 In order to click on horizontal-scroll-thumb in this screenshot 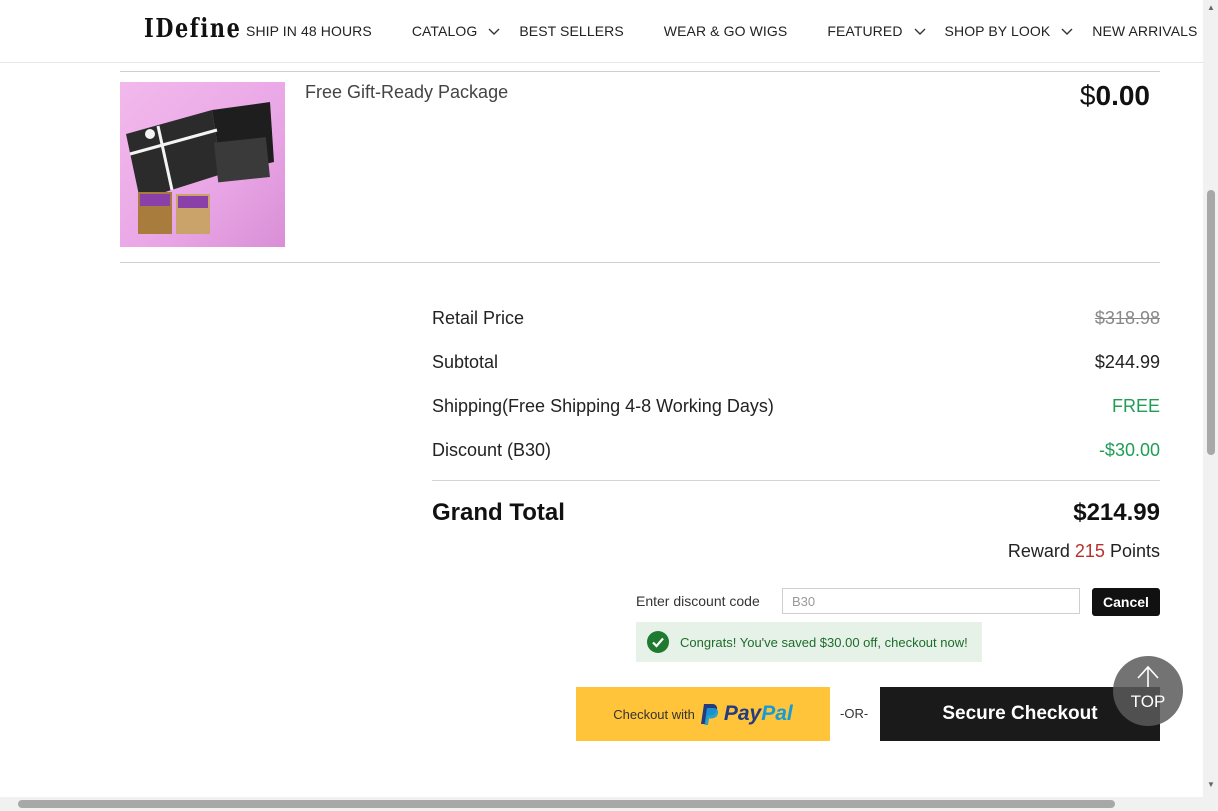, I will do `click(566, 804)`.